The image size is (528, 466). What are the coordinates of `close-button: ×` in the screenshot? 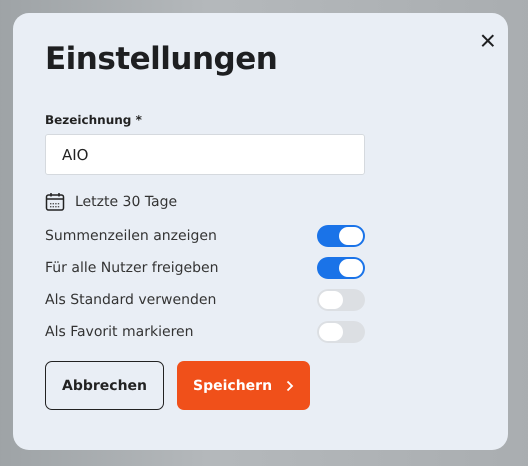 It's located at (488, 41).